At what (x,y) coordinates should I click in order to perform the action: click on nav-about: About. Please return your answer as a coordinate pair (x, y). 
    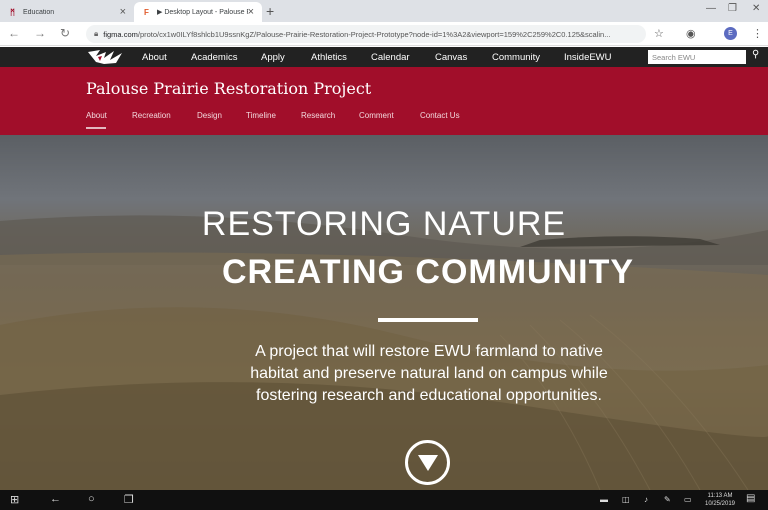
    Looking at the image, I should click on (166, 57).